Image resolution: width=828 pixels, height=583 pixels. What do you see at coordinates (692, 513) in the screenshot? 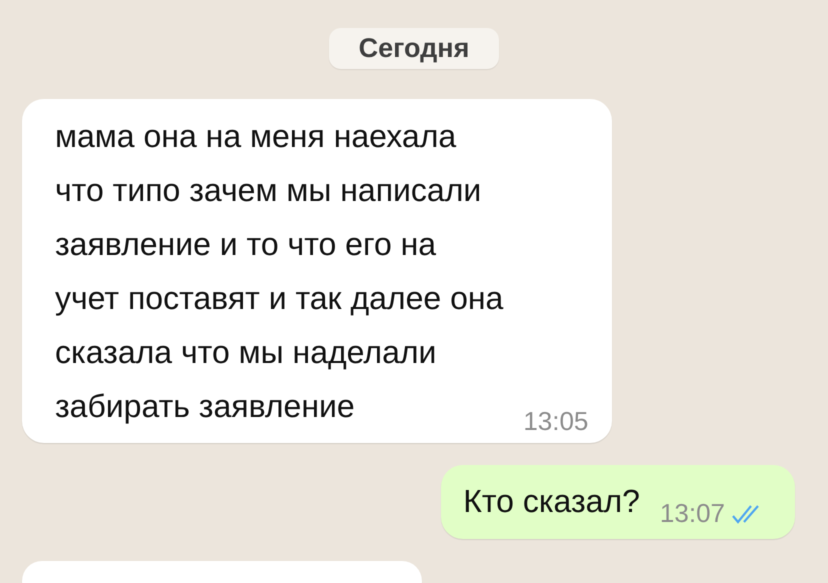
I see `message-time: 13:07` at bounding box center [692, 513].